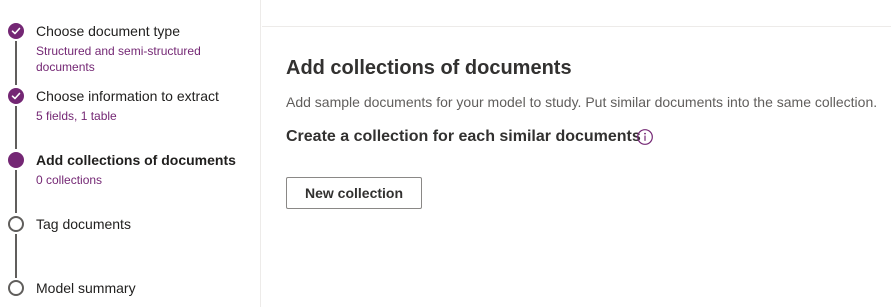 This screenshot has width=891, height=307. What do you see at coordinates (118, 51) in the screenshot?
I see `step-subtitle: Structured and semi-structured` at bounding box center [118, 51].